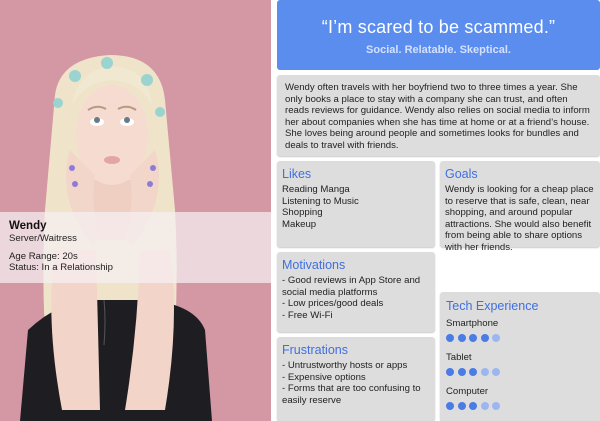  Describe the element at coordinates (438, 50) in the screenshot. I see `persona-tagline: Social. Relatable. Skeptical.` at that location.